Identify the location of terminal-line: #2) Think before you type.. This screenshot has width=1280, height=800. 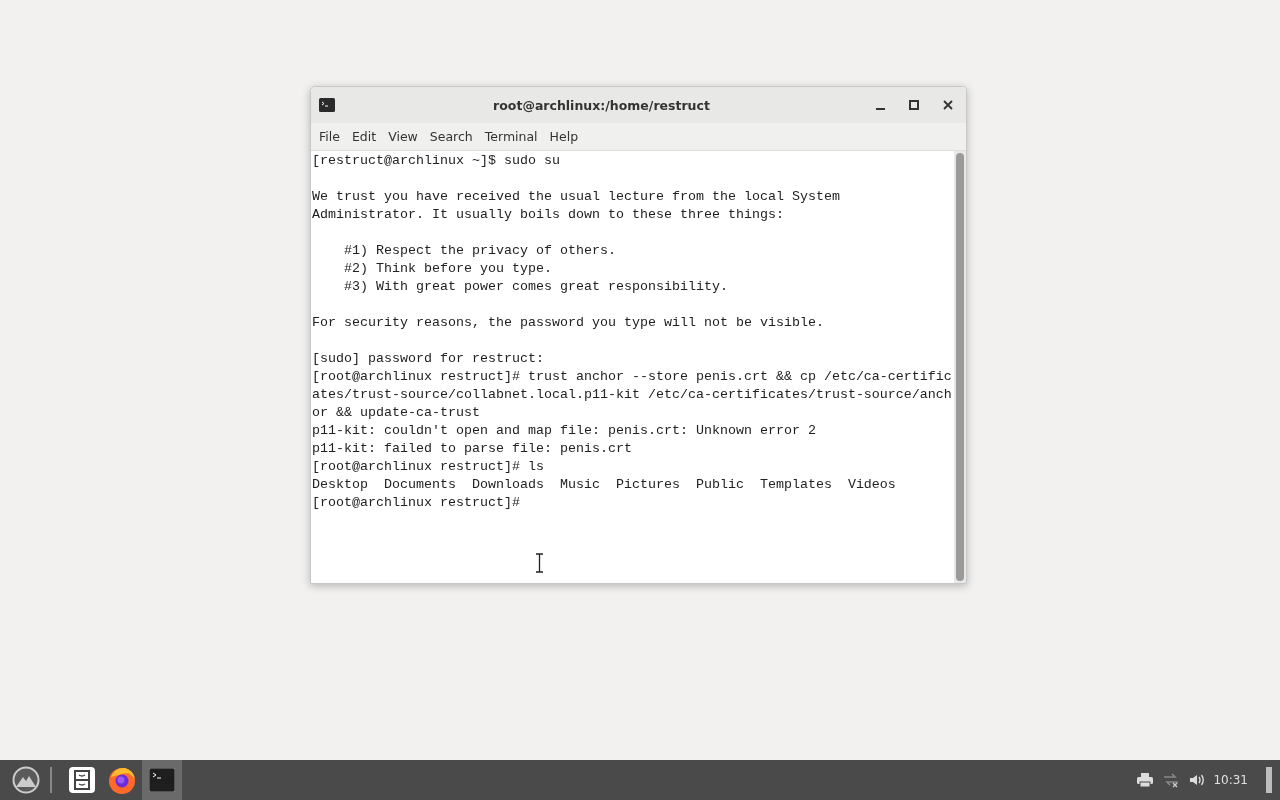
(448, 269).